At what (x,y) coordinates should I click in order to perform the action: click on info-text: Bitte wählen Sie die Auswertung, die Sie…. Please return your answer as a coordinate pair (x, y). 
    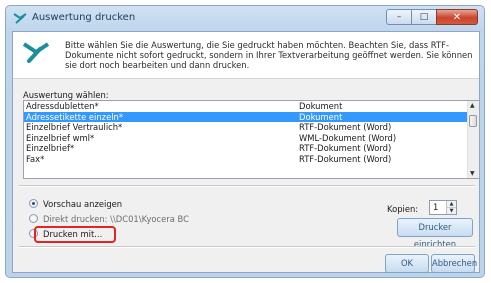
    Looking at the image, I should click on (269, 55).